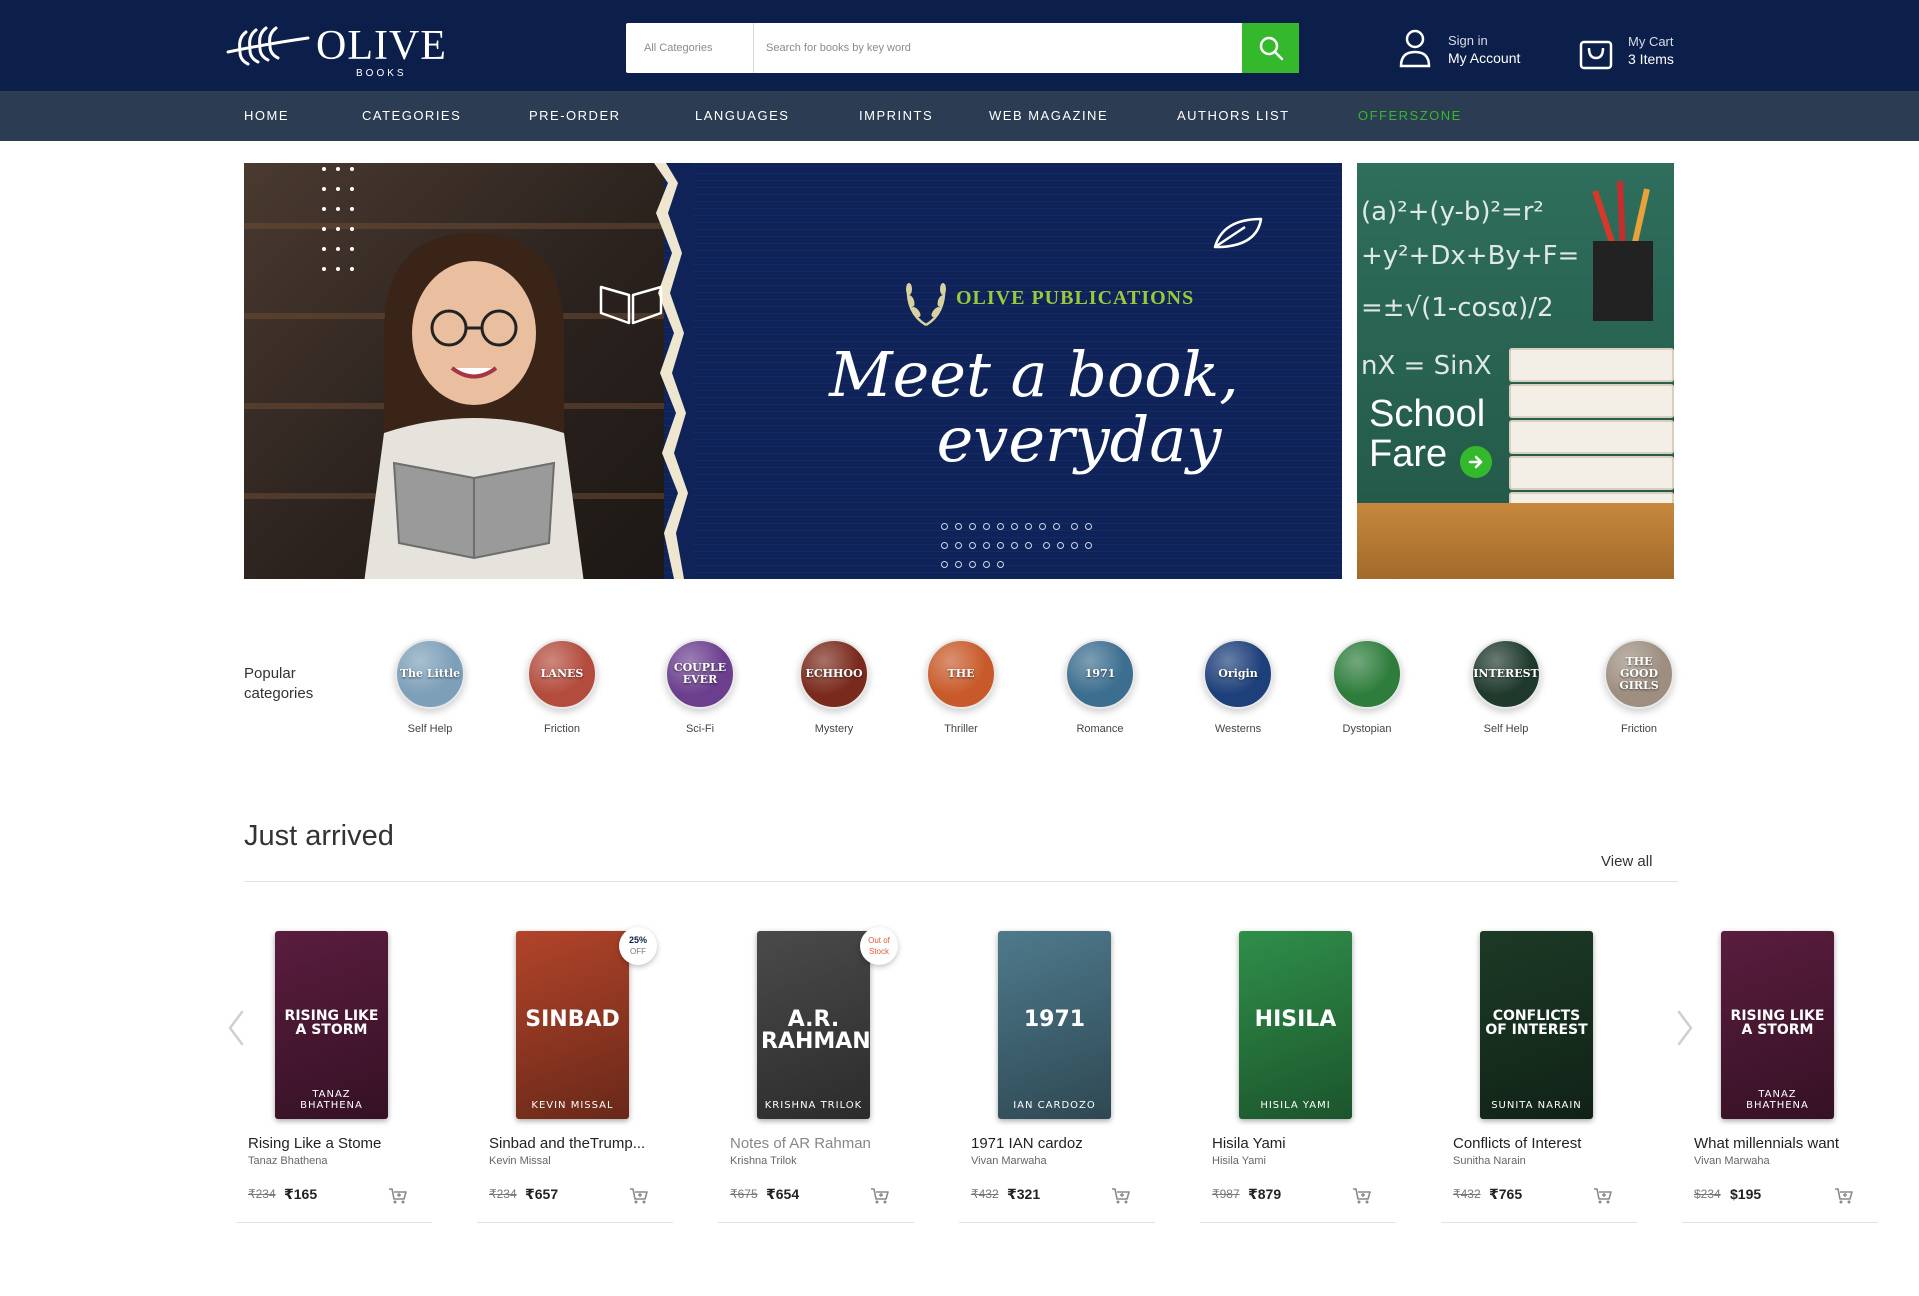  I want to click on nav-categories: CATEGORIES, so click(411, 115).